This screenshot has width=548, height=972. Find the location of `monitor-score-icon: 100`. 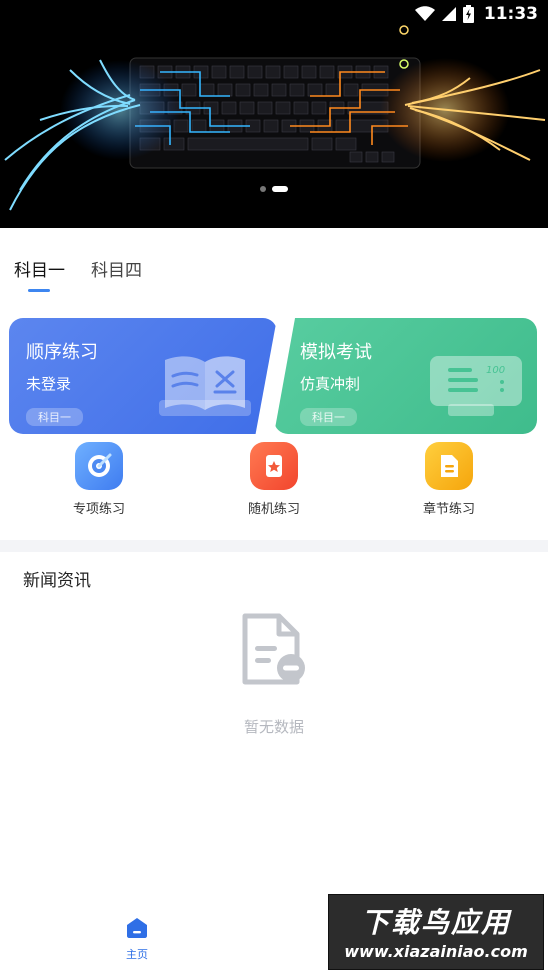

monitor-score-icon: 100 is located at coordinates (476, 386).